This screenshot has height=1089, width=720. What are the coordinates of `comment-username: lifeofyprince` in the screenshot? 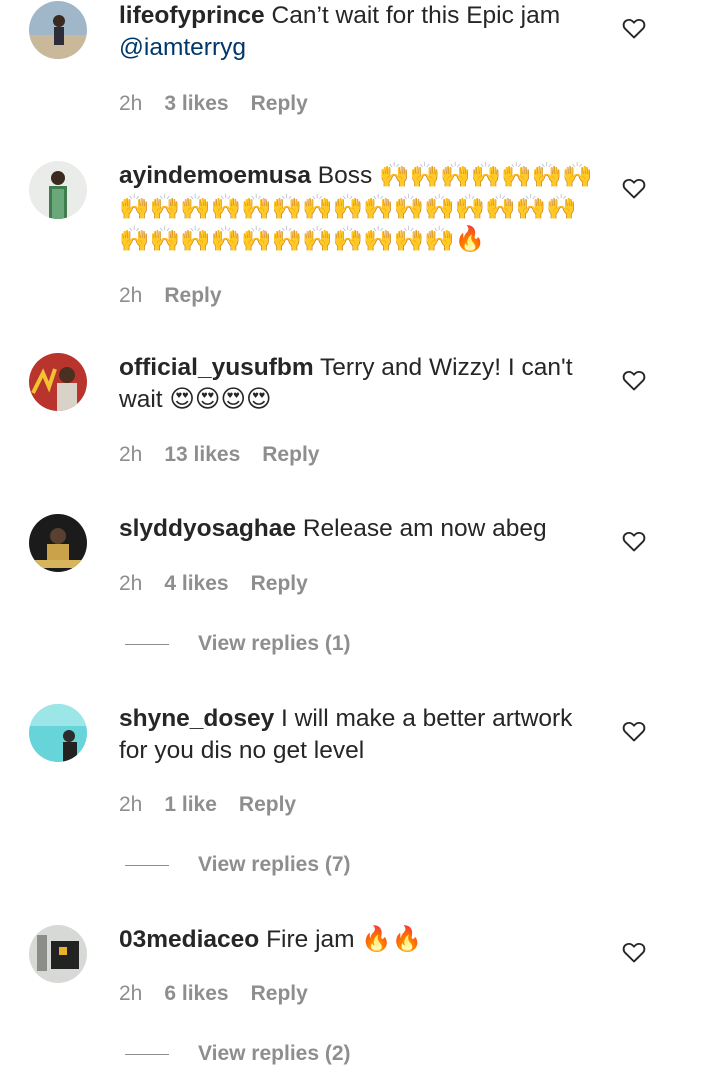 It's located at (192, 15).